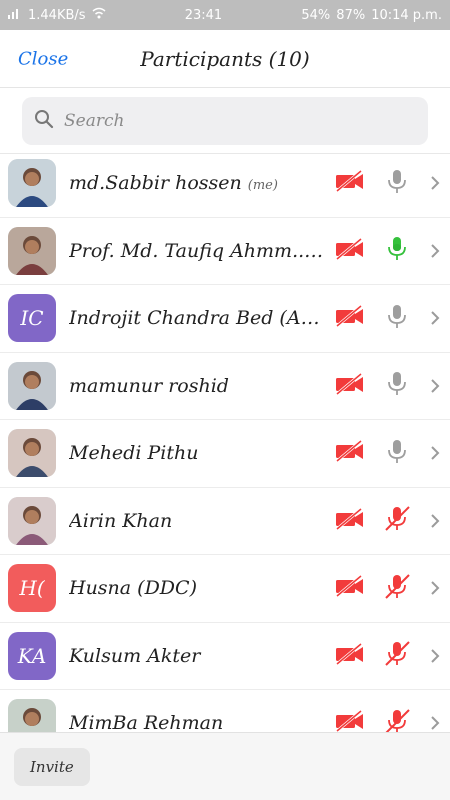  I want to click on participant-name-wrap: mamunur roshid, so click(196, 386).